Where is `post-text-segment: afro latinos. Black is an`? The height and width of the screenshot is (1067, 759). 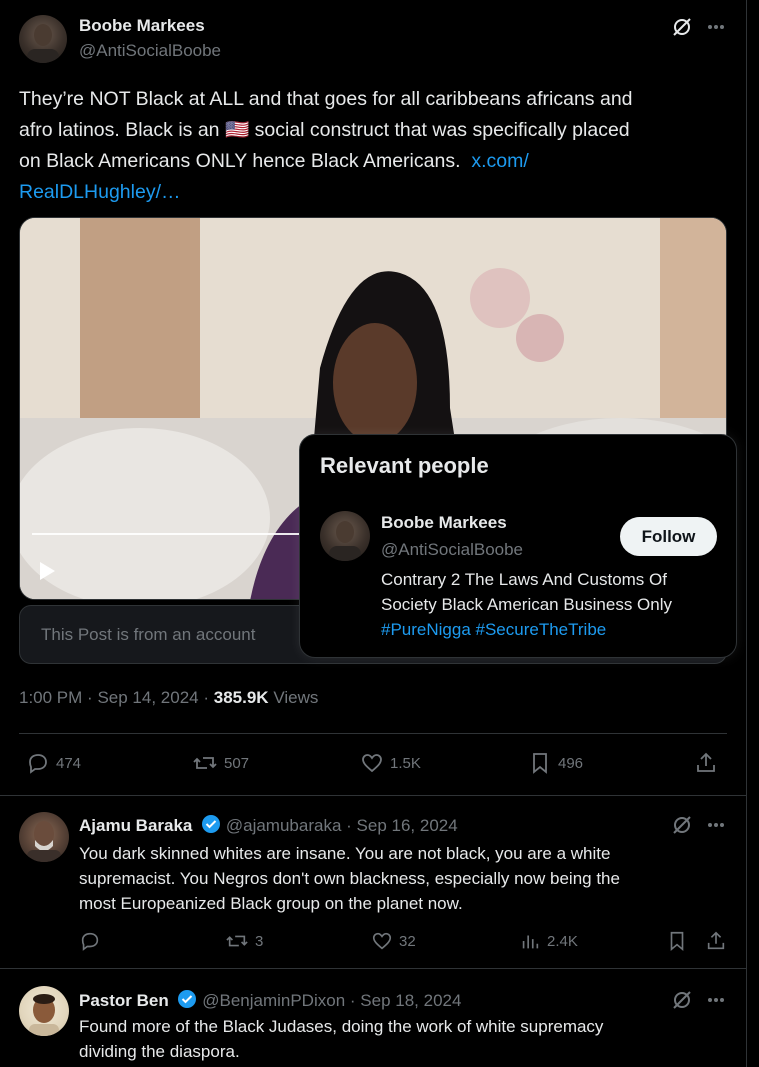
post-text-segment: afro latinos. Black is an is located at coordinates (122, 130).